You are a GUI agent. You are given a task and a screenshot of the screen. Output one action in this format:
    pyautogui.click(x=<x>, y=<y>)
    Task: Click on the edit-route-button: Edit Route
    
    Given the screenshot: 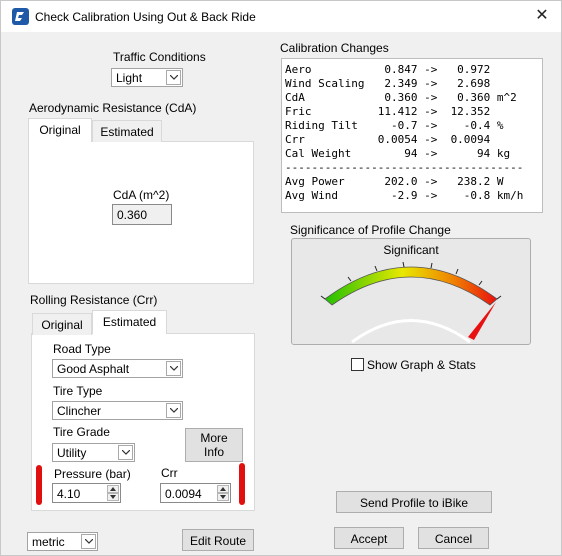 What is the action you would take?
    pyautogui.click(x=218, y=540)
    